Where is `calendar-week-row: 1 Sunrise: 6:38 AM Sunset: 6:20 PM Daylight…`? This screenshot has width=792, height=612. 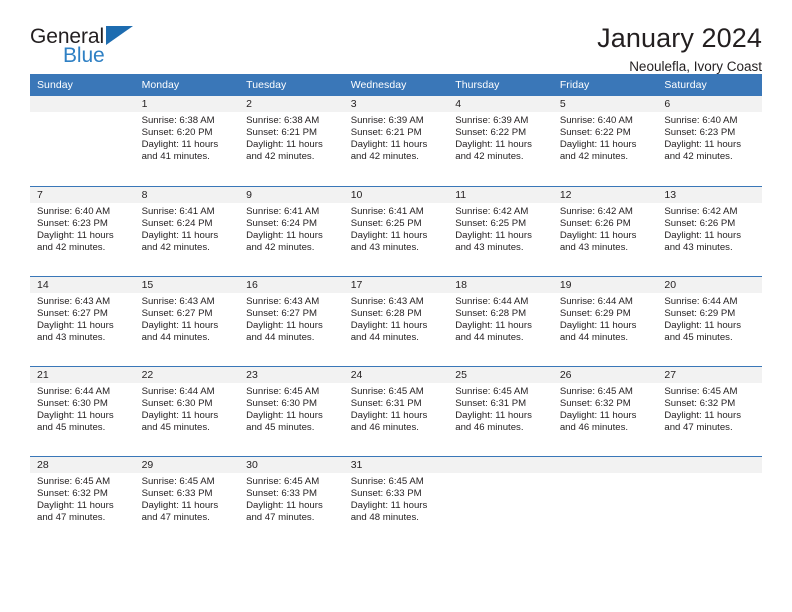 calendar-week-row: 1 Sunrise: 6:38 AM Sunset: 6:20 PM Daylight… is located at coordinates (396, 141).